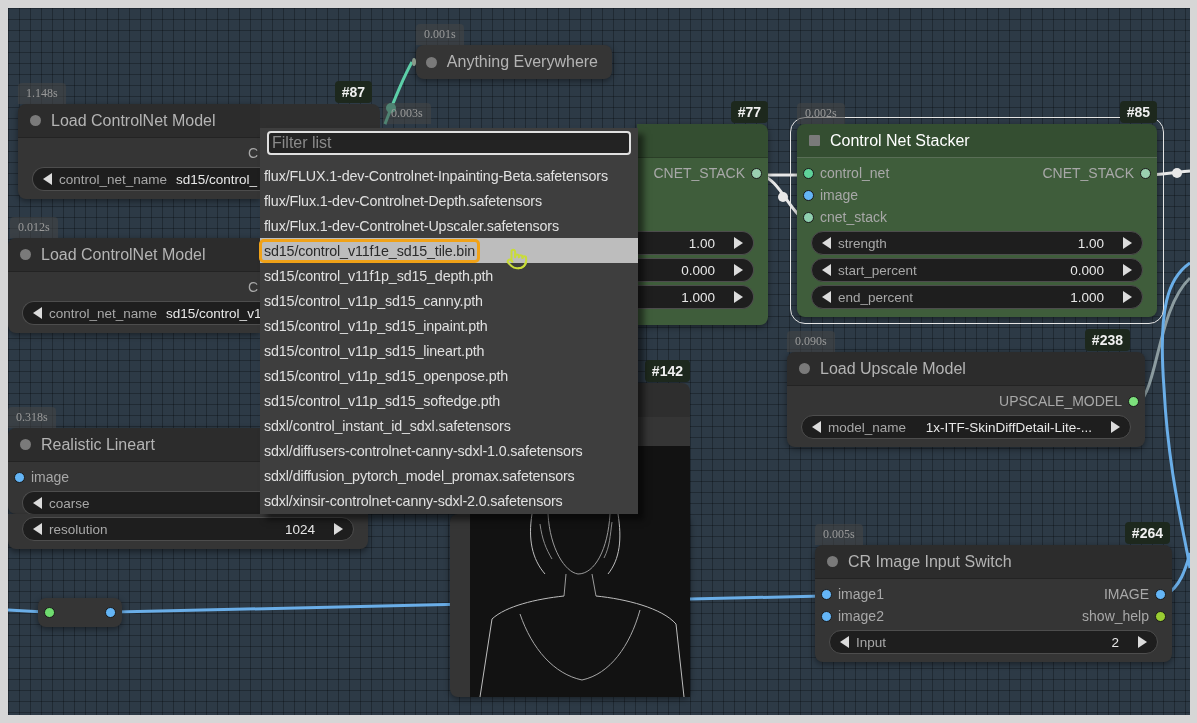 The height and width of the screenshot is (723, 1197). I want to click on output-label: UPSCALE_MODEL, so click(1060, 401).